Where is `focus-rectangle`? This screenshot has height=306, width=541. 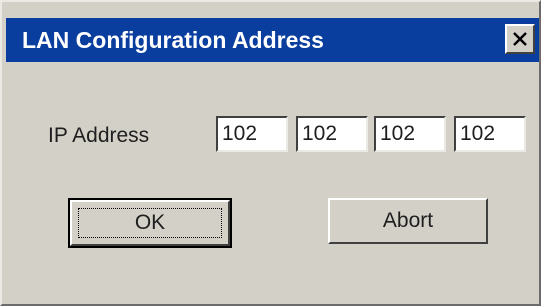 focus-rectangle is located at coordinates (150, 223).